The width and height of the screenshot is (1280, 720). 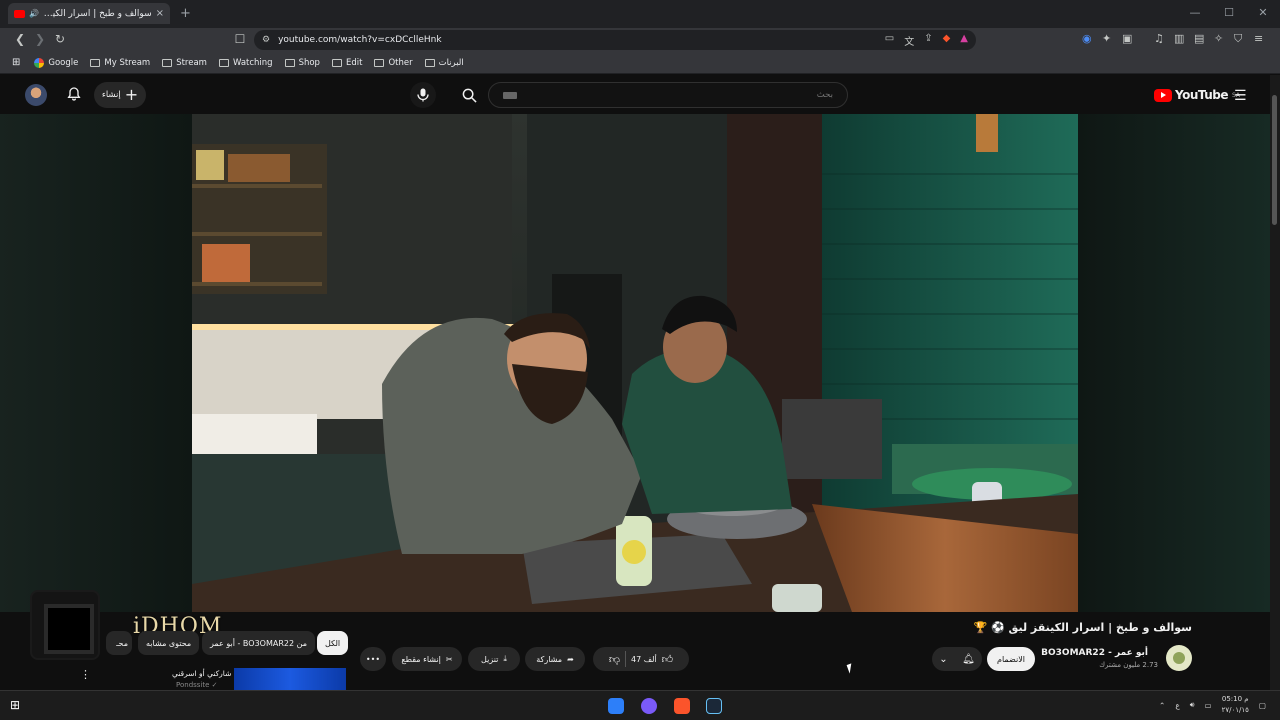 What do you see at coordinates (1258, 38) in the screenshot?
I see `menu-icon: ≡` at bounding box center [1258, 38].